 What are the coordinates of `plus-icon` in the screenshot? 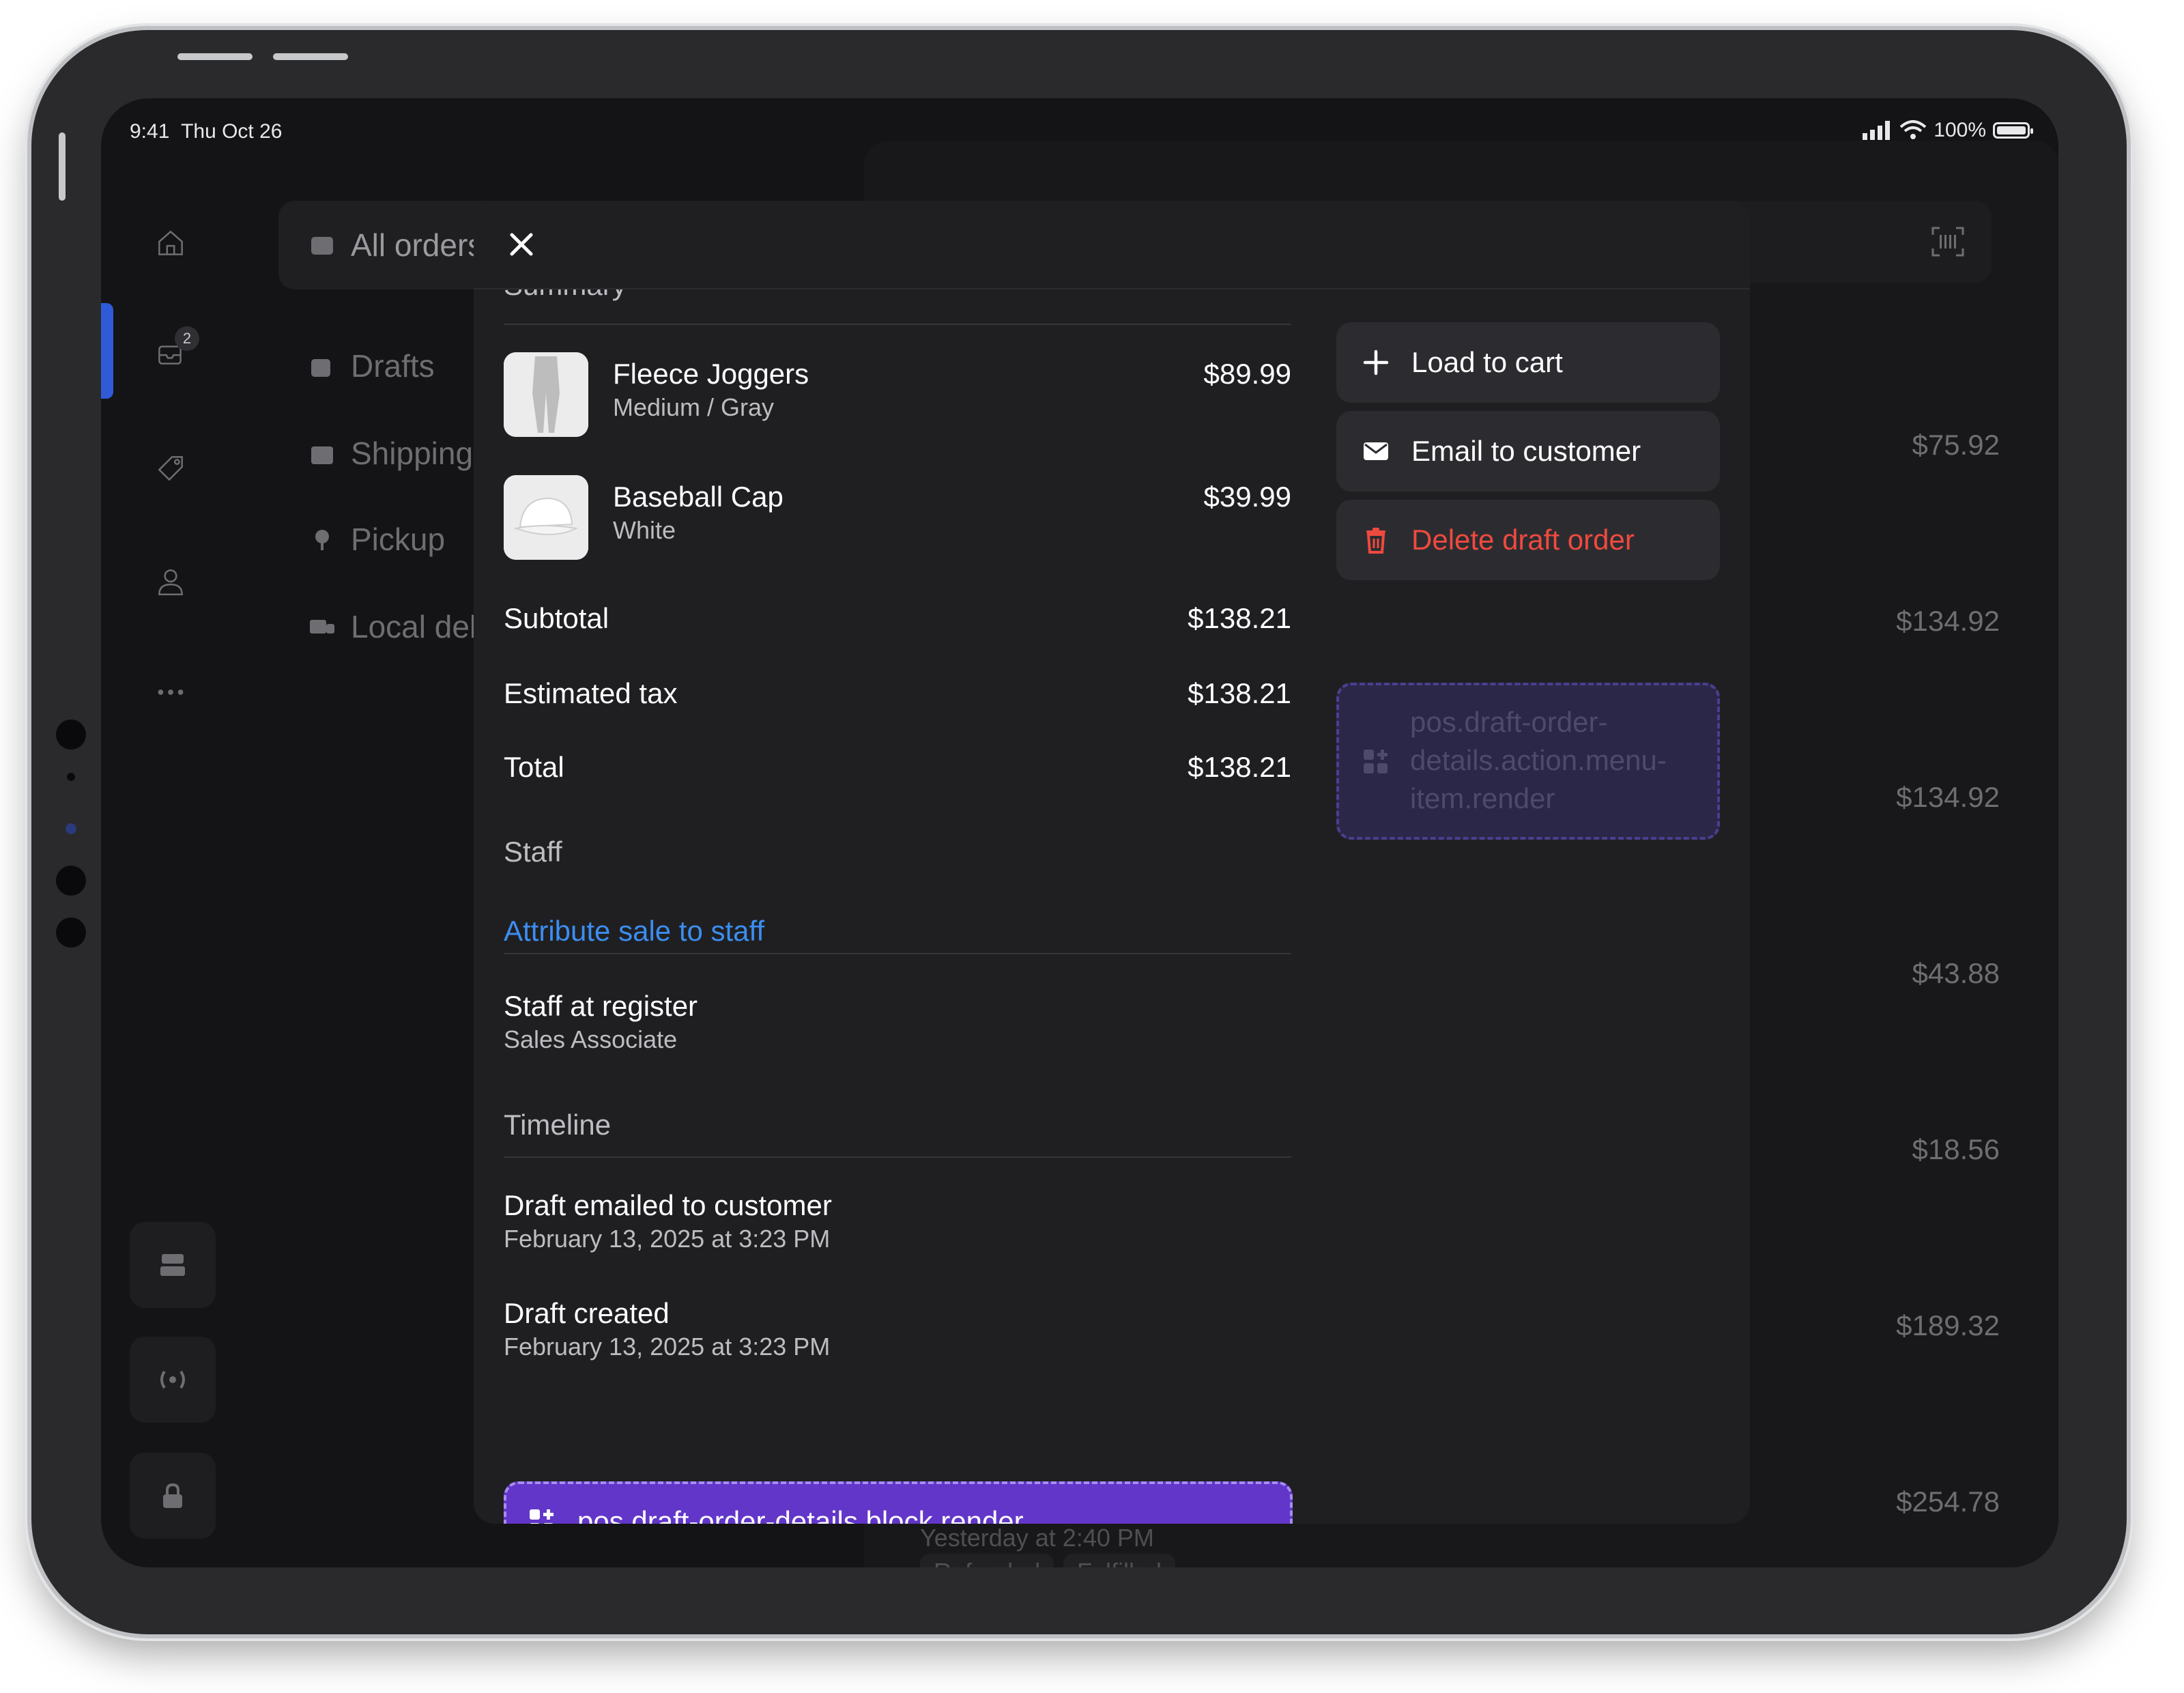 It's located at (1376, 362).